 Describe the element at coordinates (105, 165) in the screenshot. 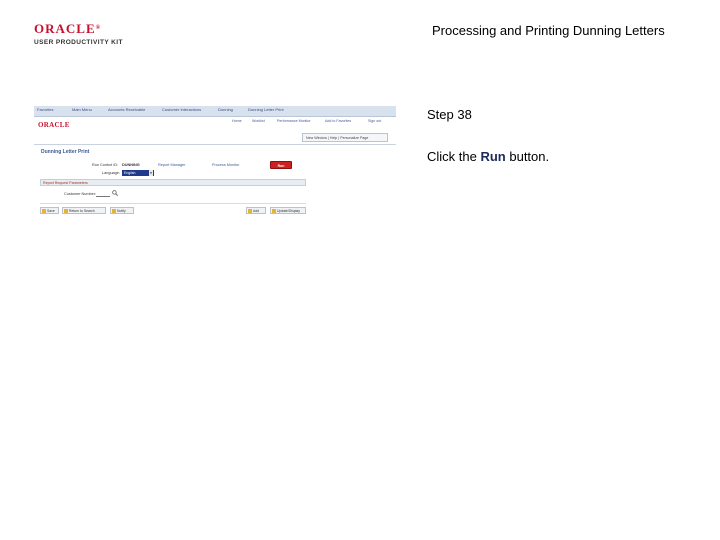

I see `run-control-label: Run Control ID:` at that location.